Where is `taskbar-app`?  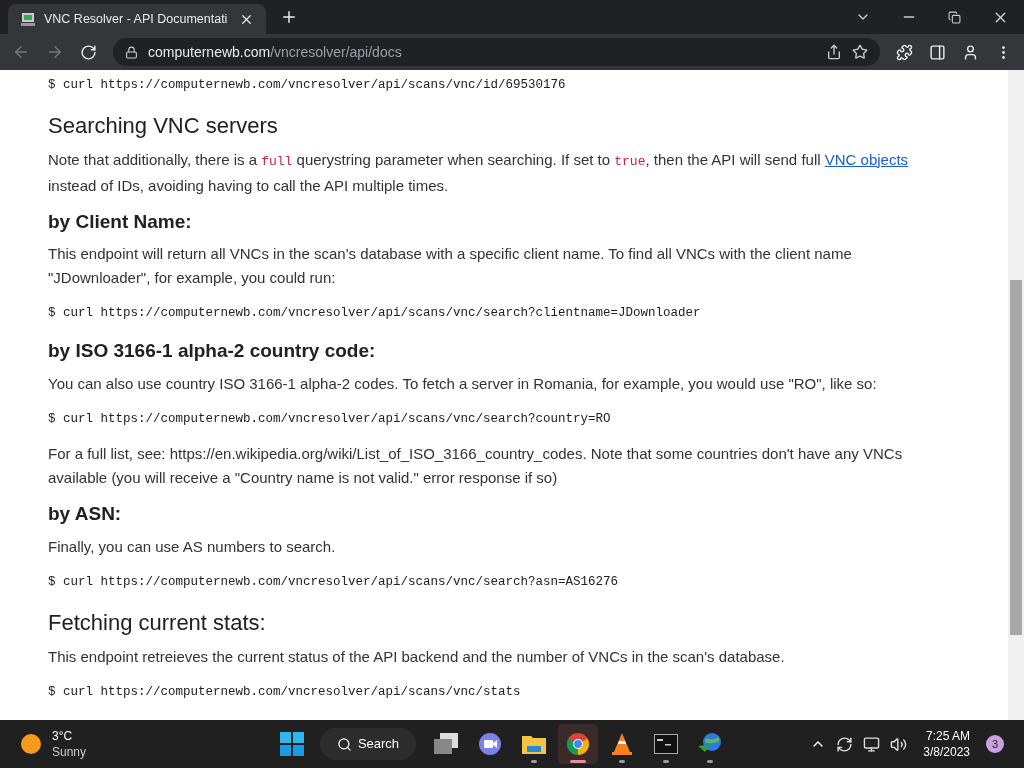
taskbar-app is located at coordinates (578, 744).